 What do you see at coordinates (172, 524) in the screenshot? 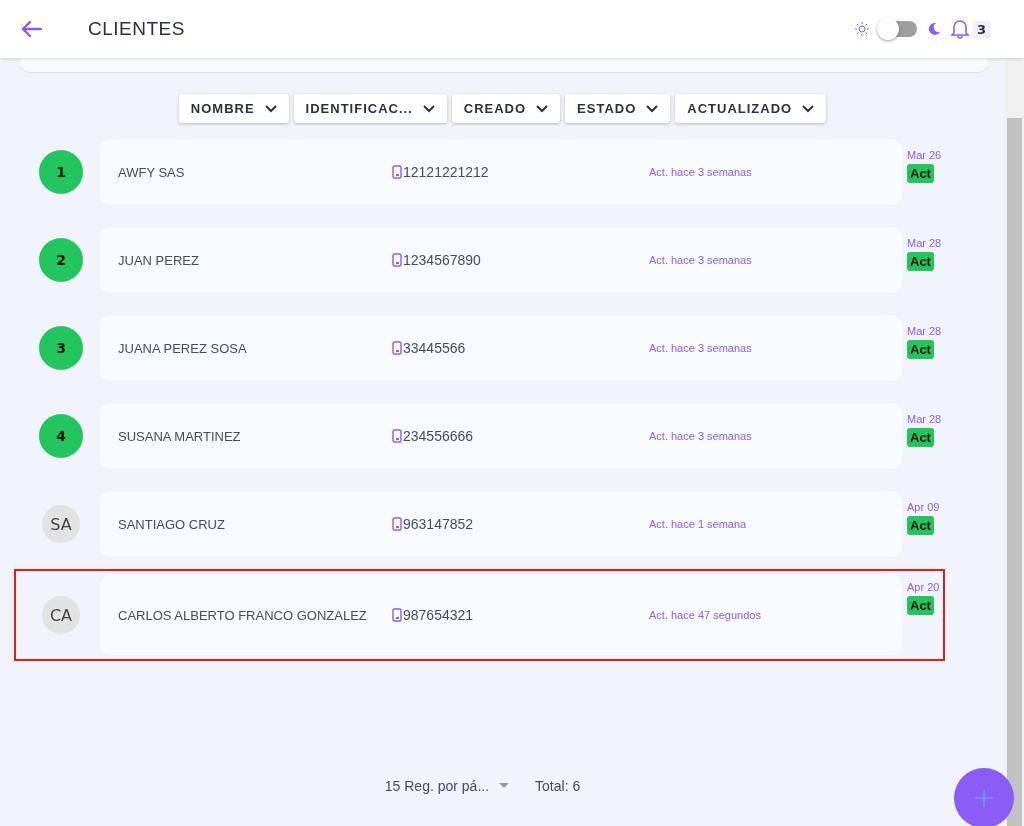
I see `client-name: SANTIAGO CRUZ` at bounding box center [172, 524].